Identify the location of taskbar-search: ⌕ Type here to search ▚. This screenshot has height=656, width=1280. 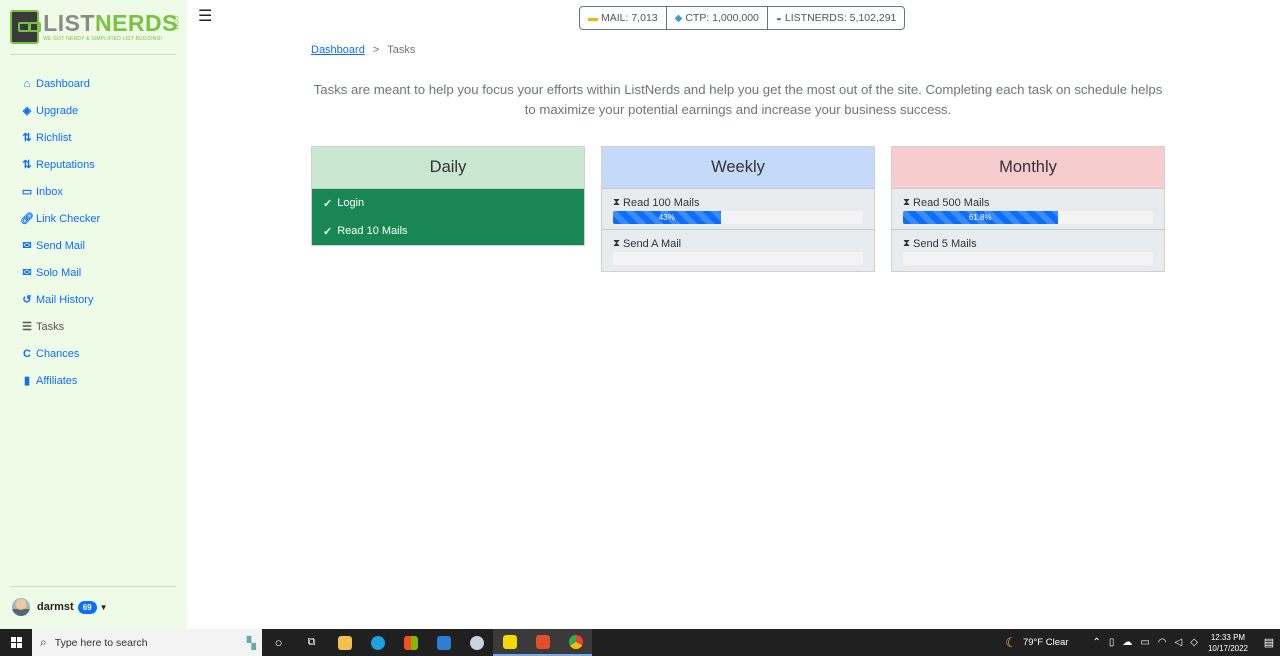
(147, 642).